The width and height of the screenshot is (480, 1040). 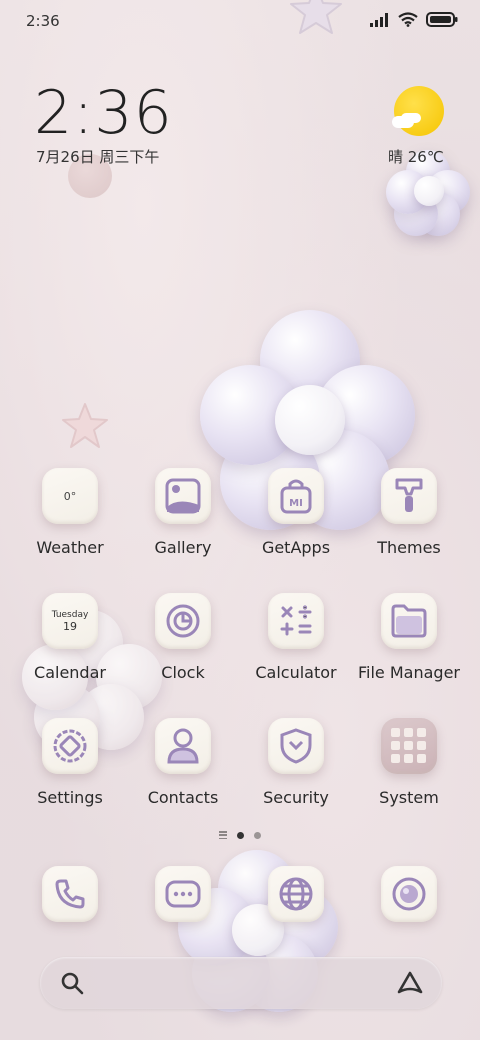 I want to click on calculator-icon, so click(x=296, y=621).